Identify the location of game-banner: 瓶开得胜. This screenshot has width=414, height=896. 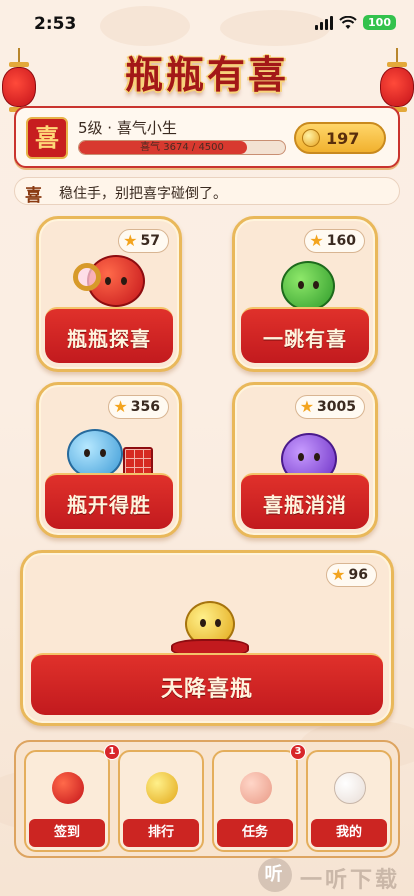
(109, 501).